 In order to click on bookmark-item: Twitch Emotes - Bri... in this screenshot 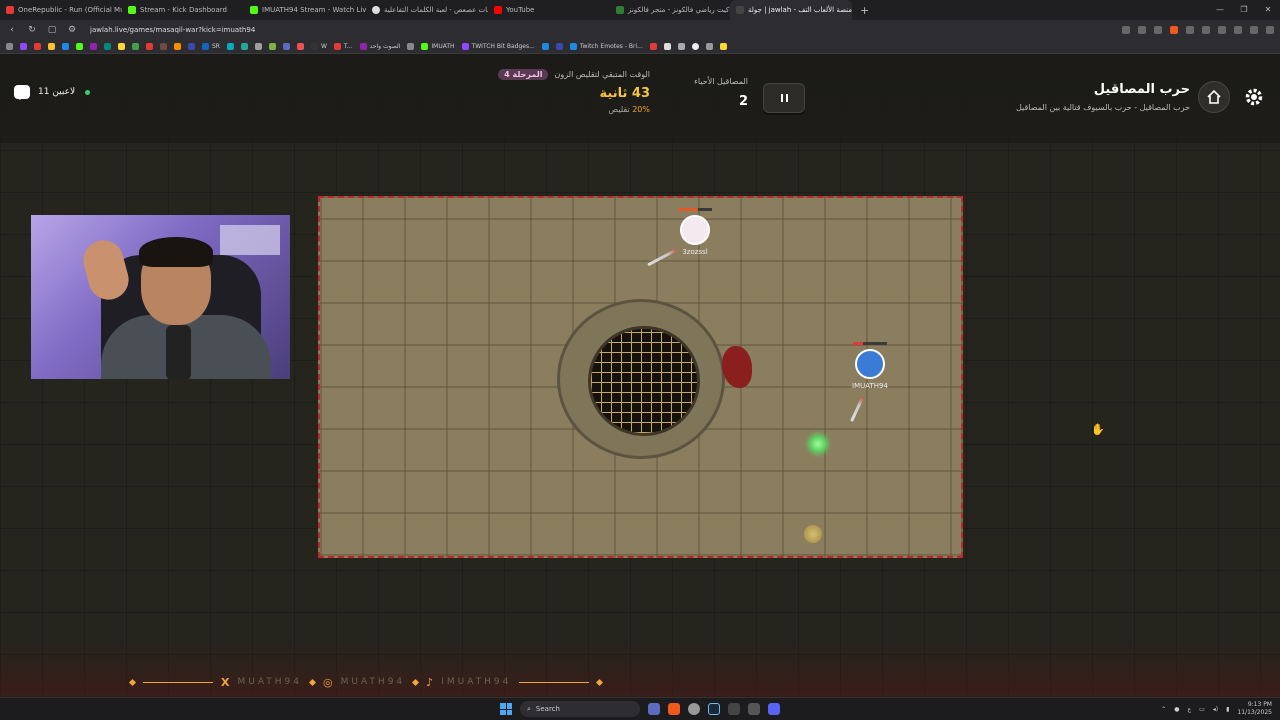, I will do `click(606, 46)`.